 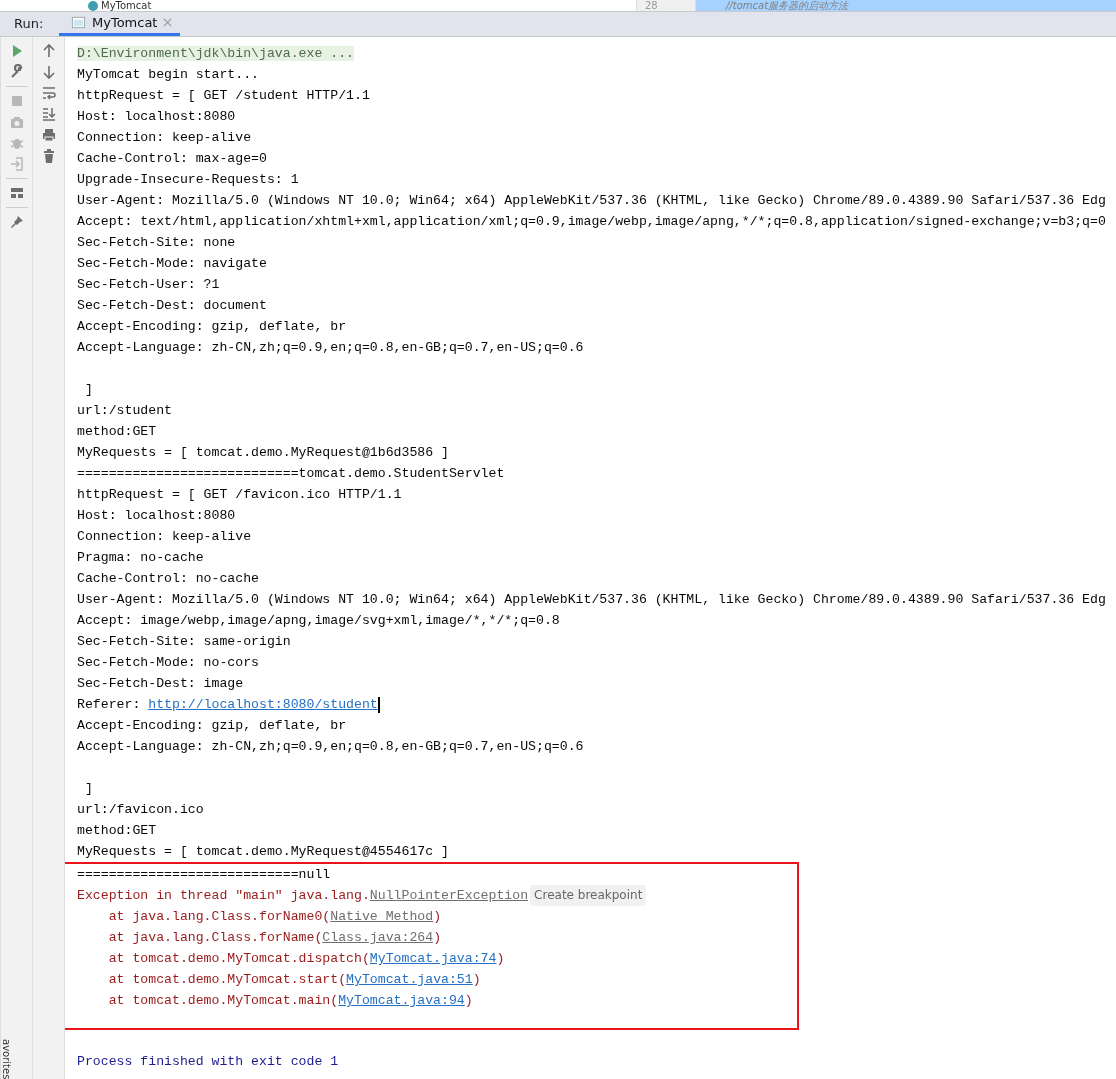 What do you see at coordinates (124, 410) in the screenshot?
I see `console-line: url:/student` at bounding box center [124, 410].